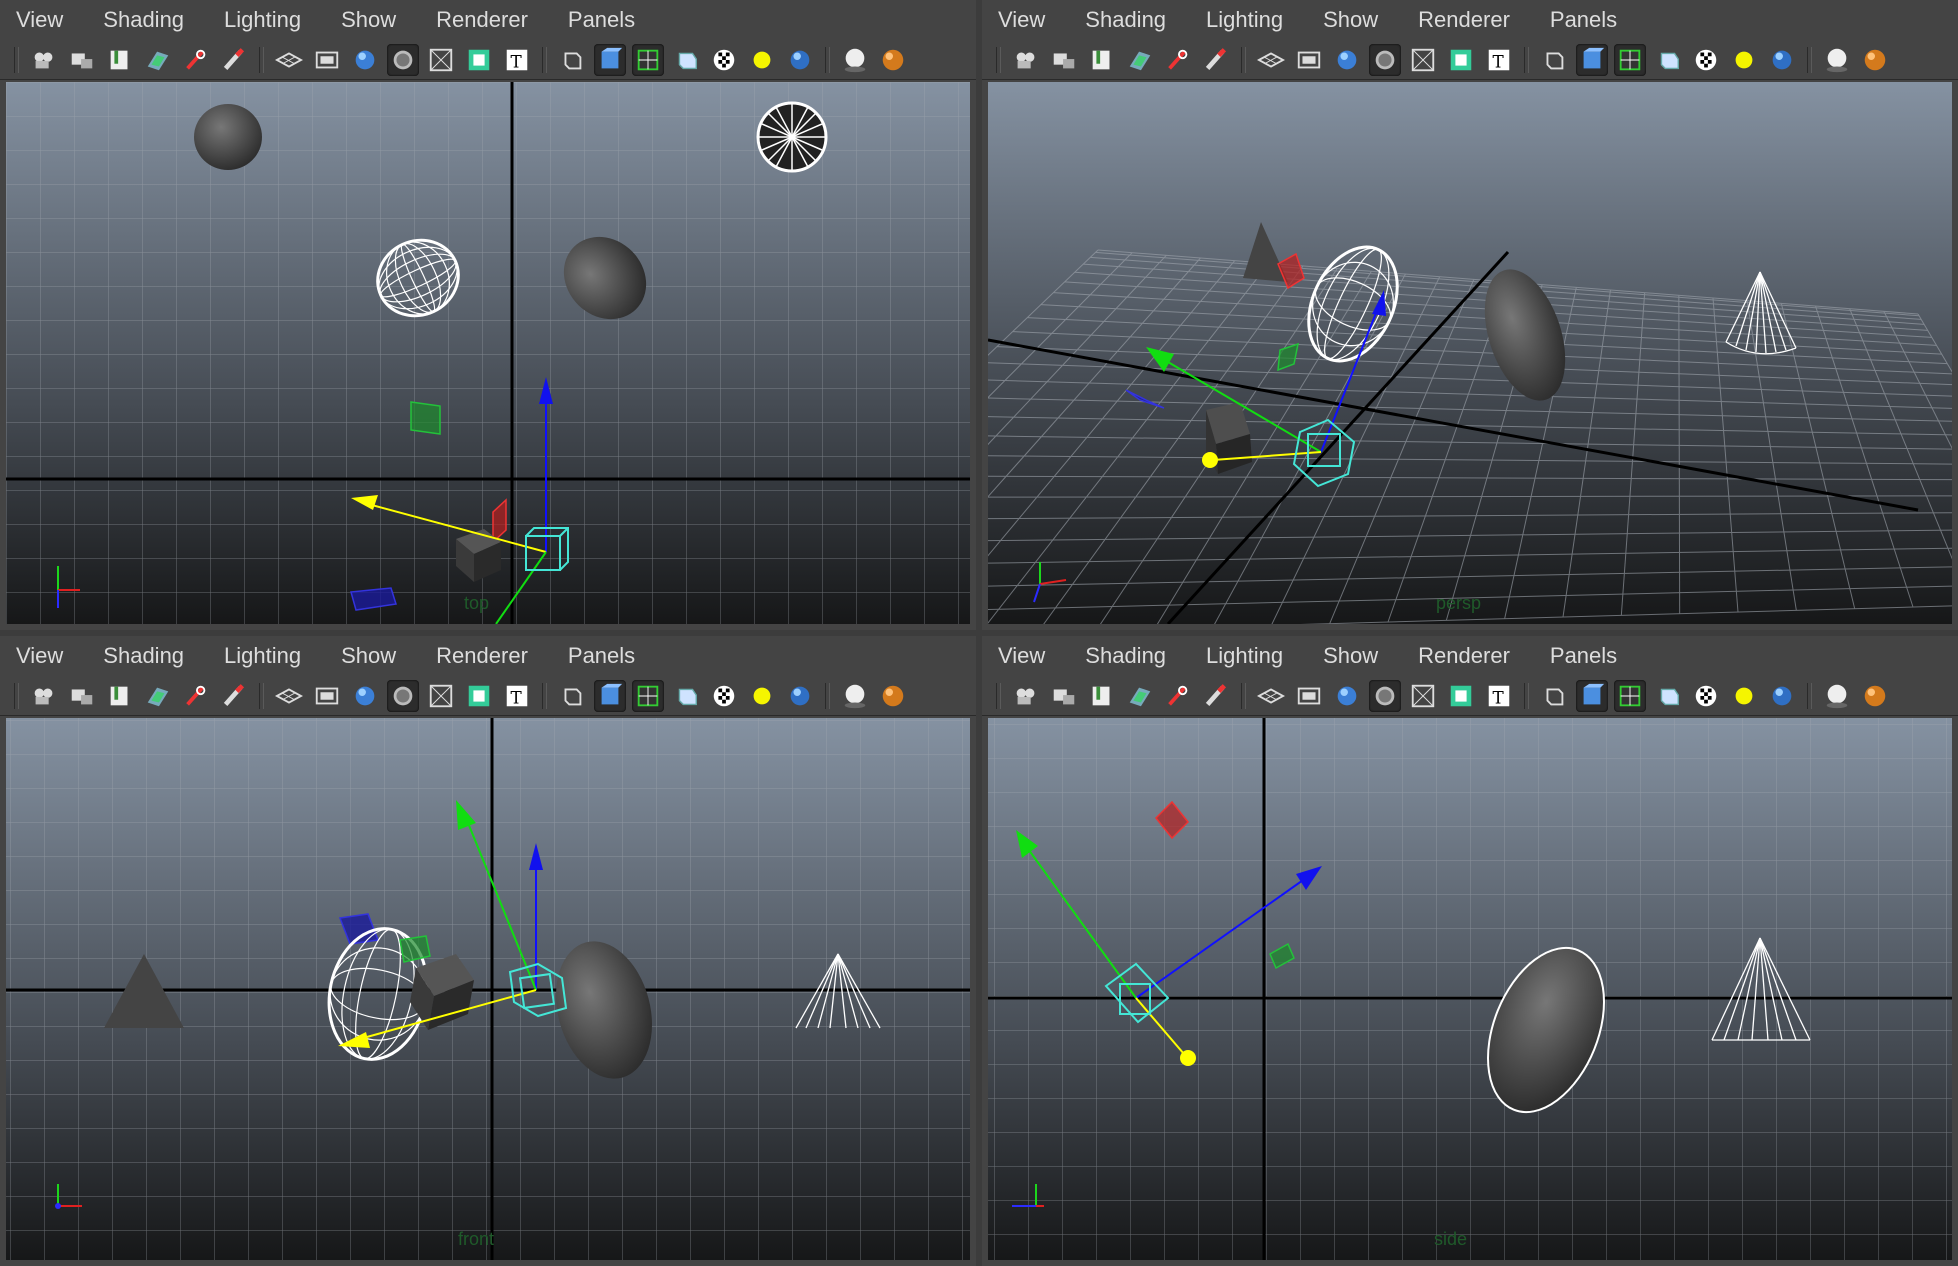  Describe the element at coordinates (425, 418) in the screenshot. I see `green-plane-object` at that location.